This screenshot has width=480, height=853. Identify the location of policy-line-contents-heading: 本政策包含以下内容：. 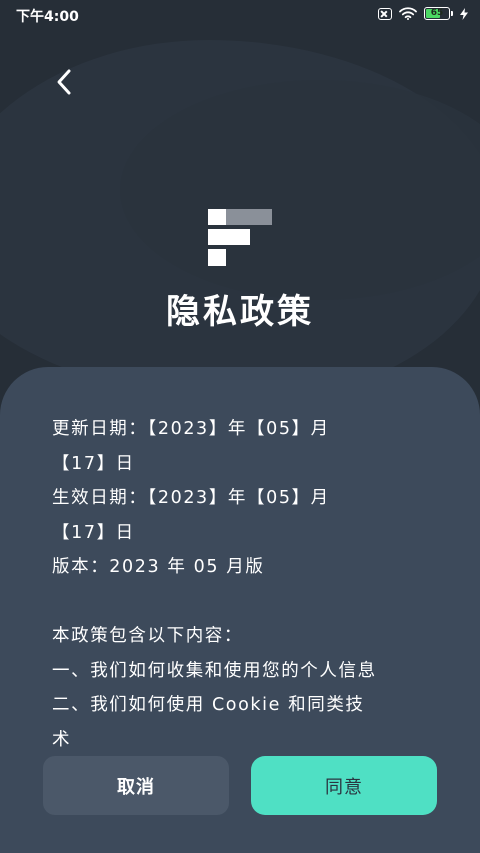
(147, 636).